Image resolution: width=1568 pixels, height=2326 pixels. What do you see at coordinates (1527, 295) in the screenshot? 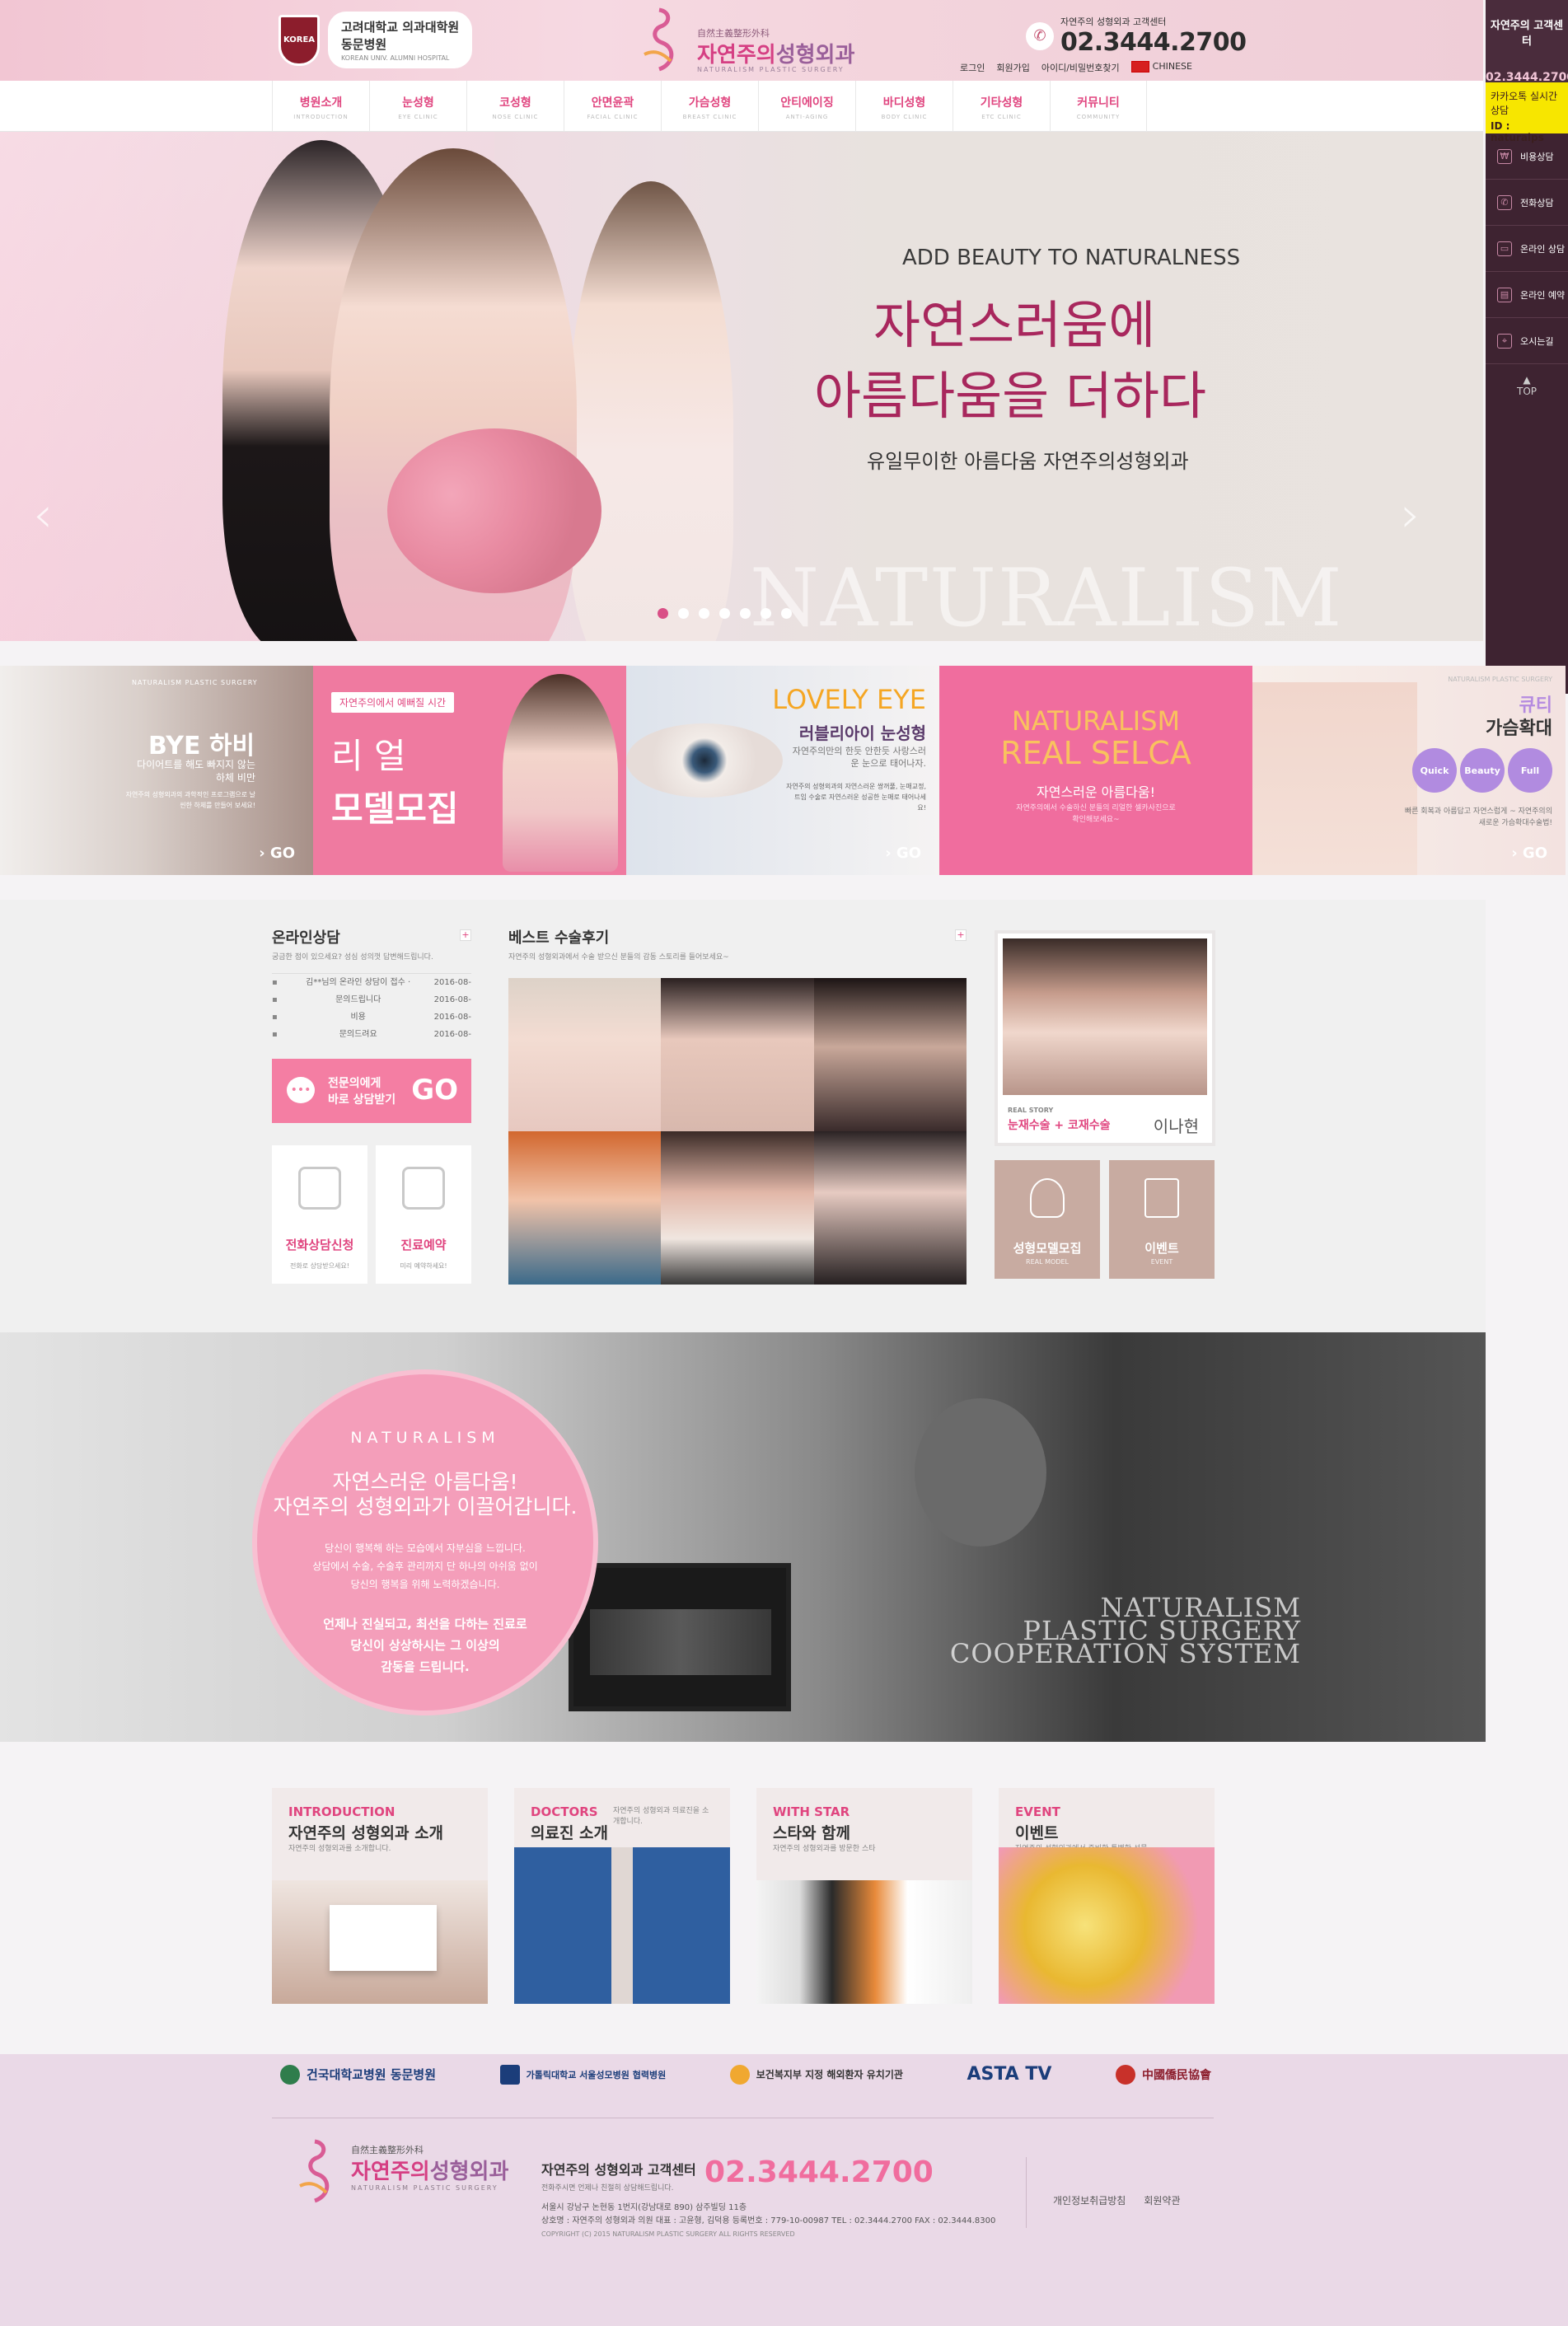
I see `sidebar-item-online-reserve: ▤ 온라인 예약` at bounding box center [1527, 295].